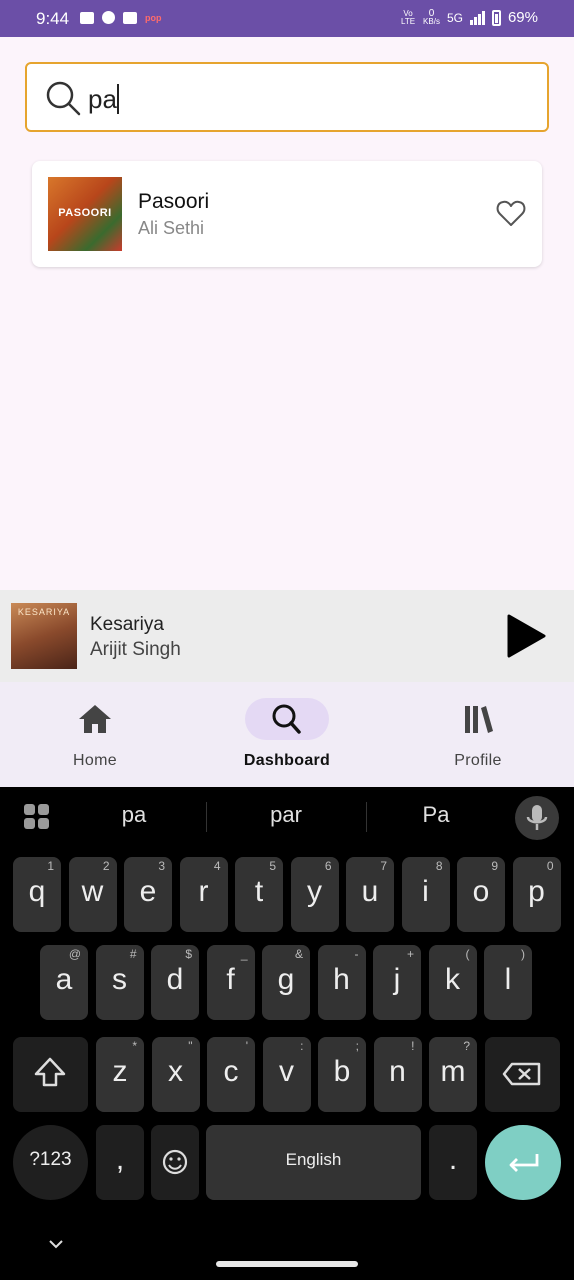 Image resolution: width=574 pixels, height=1280 pixels. Describe the element at coordinates (536, 894) in the screenshot. I see `key-p: p0` at that location.